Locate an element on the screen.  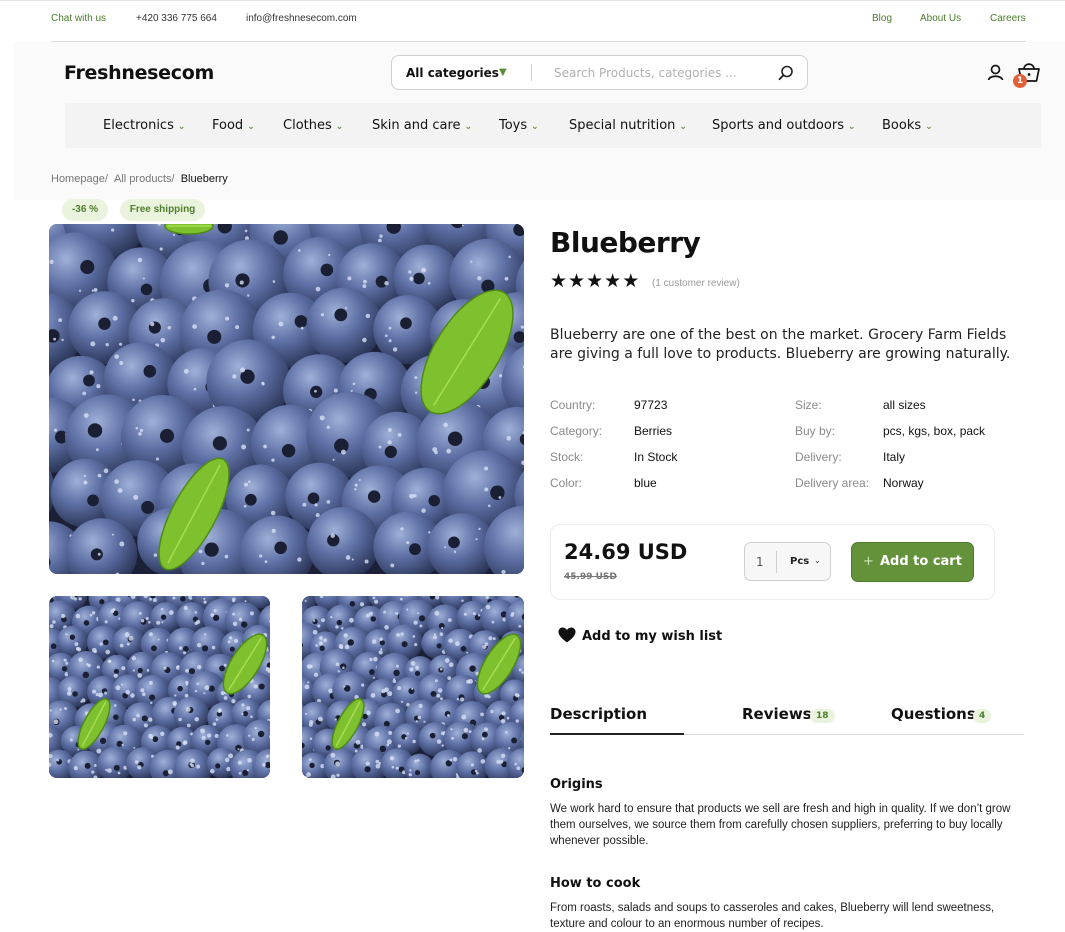
nav-item-electronics: Electronics ⌄ is located at coordinates (144, 125).